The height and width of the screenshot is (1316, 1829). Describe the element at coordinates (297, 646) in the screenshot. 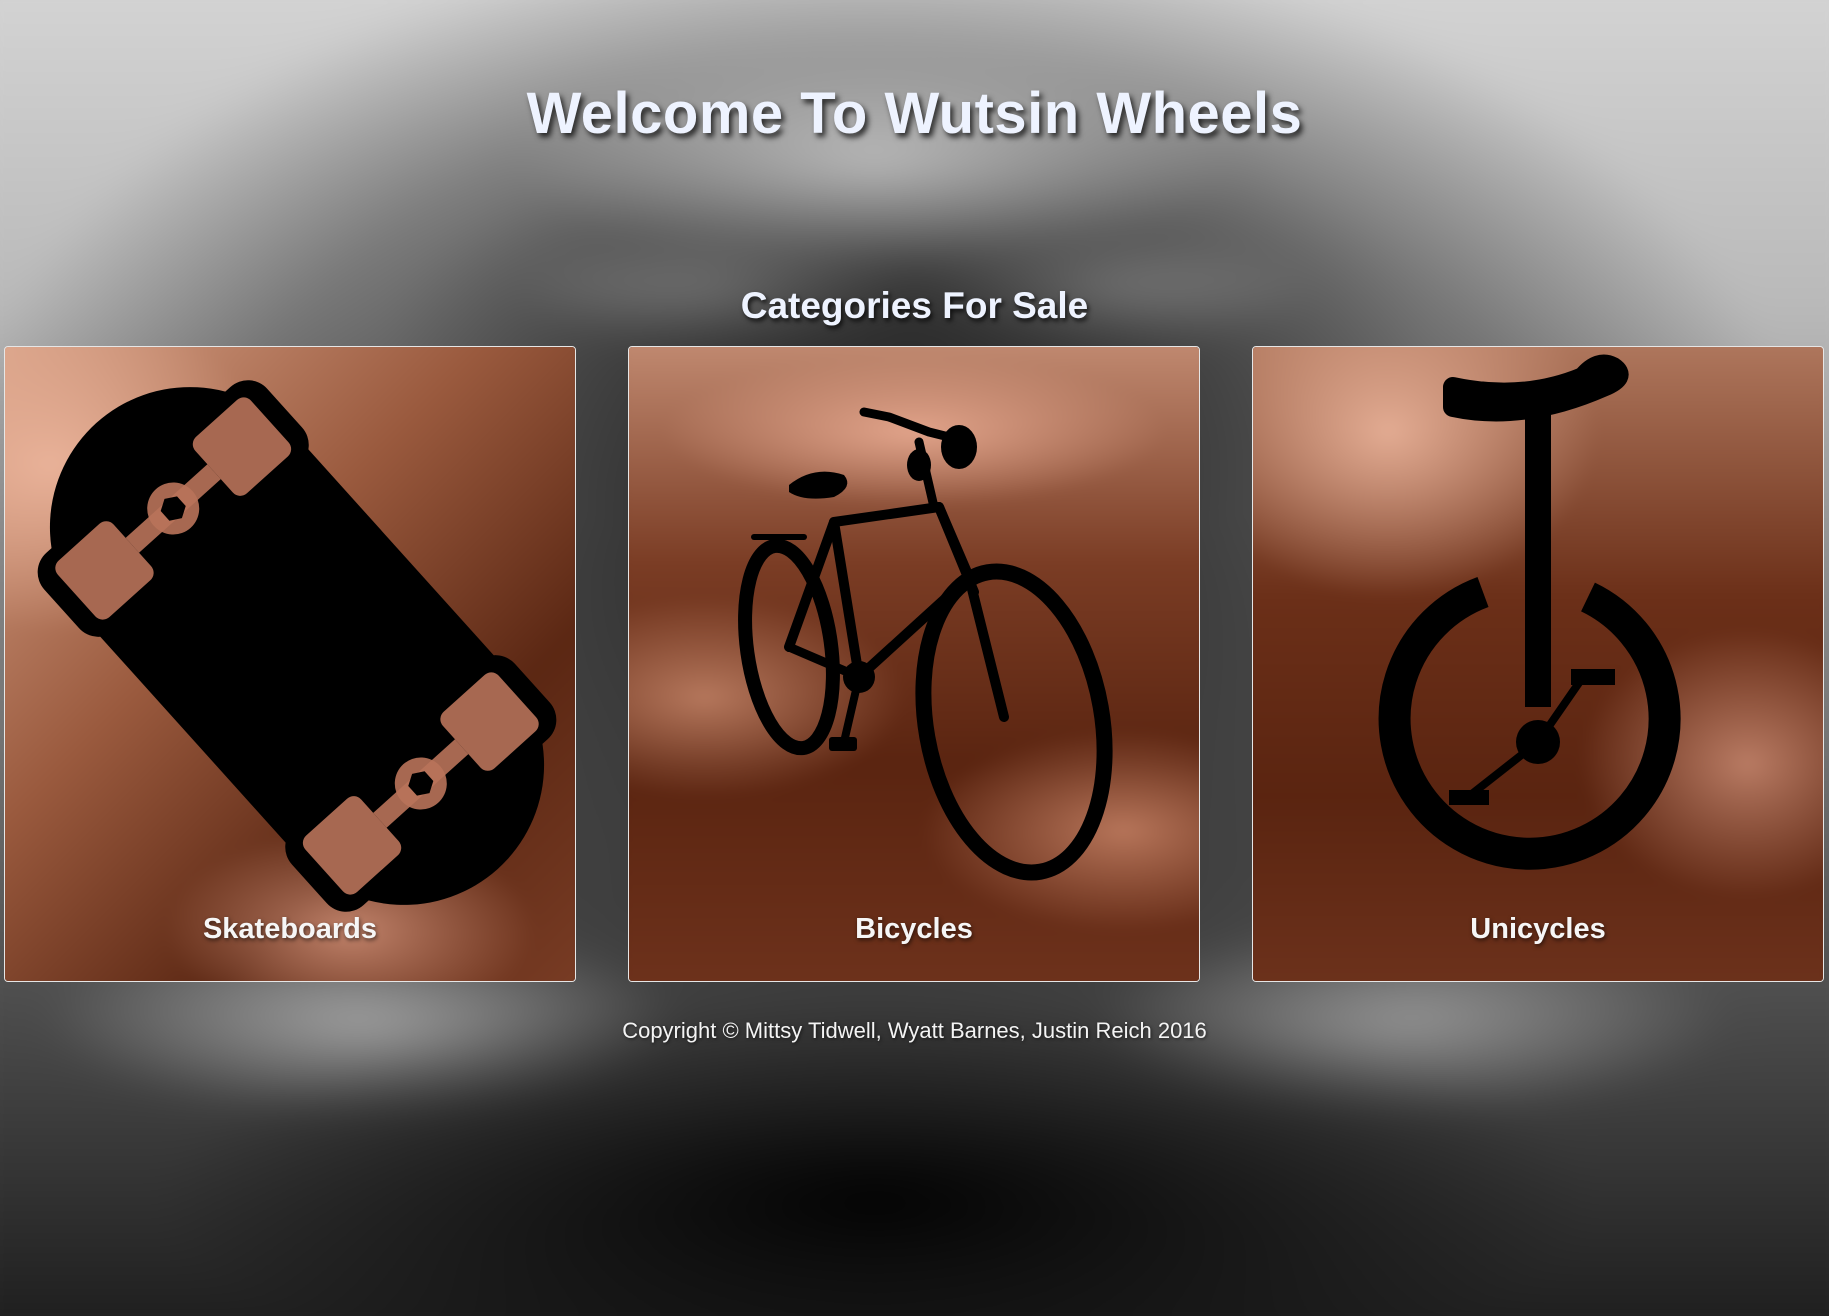

I see `skateboard-icon` at that location.